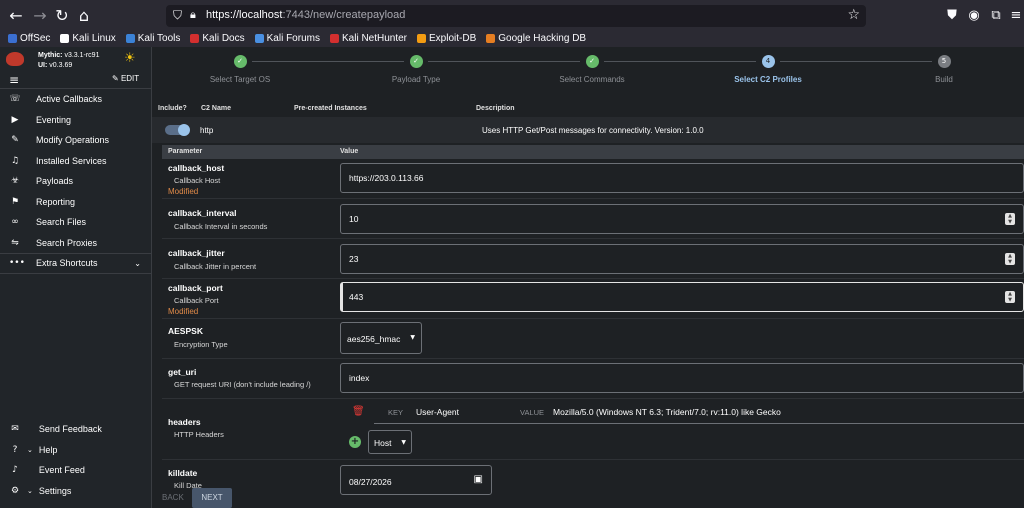 This screenshot has height=508, width=1024. I want to click on step-select-commands: ✓ Select Commands, so click(592, 69).